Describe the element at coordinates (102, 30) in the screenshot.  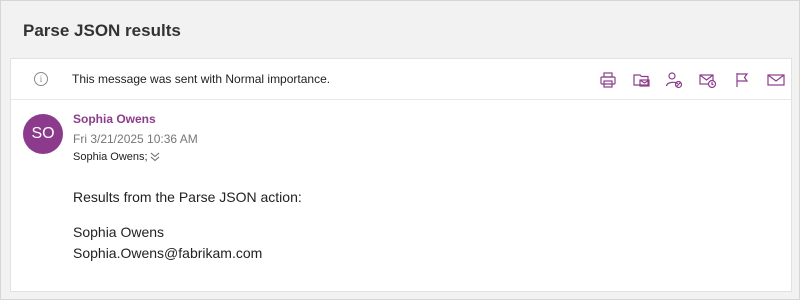
I see `email-subject: Parse JSON results` at that location.